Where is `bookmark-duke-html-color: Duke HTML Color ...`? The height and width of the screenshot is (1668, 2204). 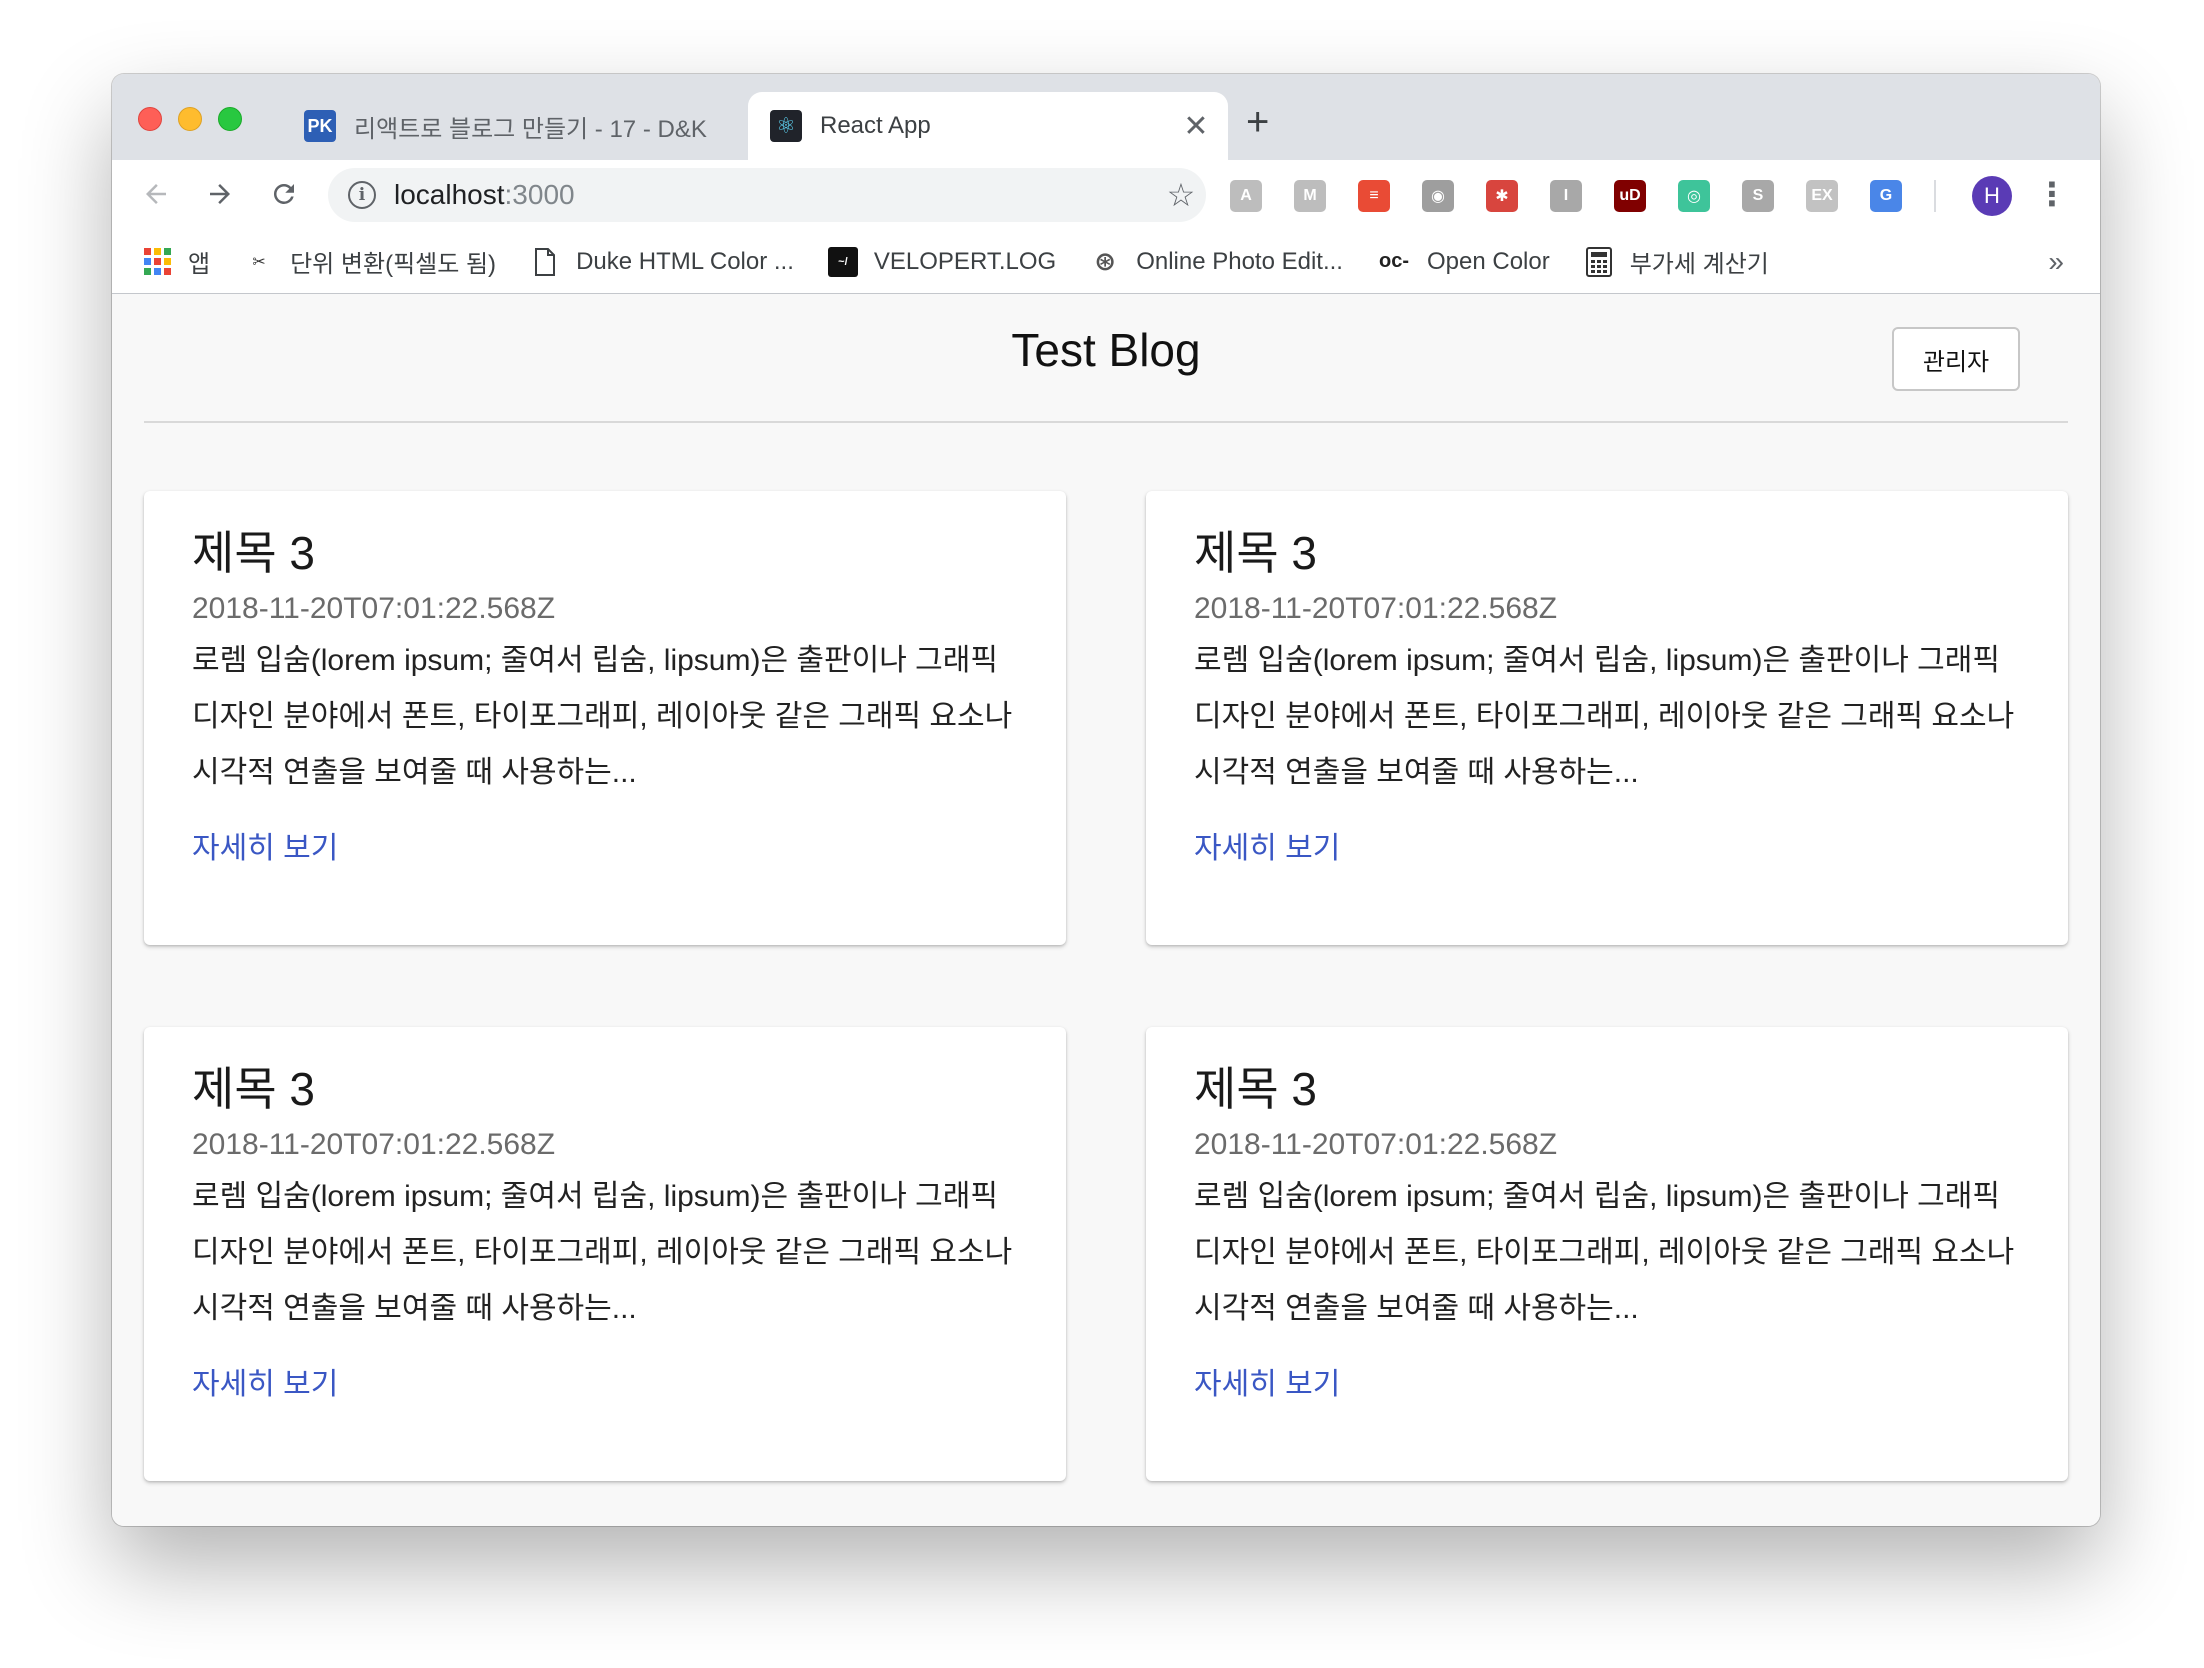
bookmark-duke-html-color: Duke HTML Color ... is located at coordinates (662, 262).